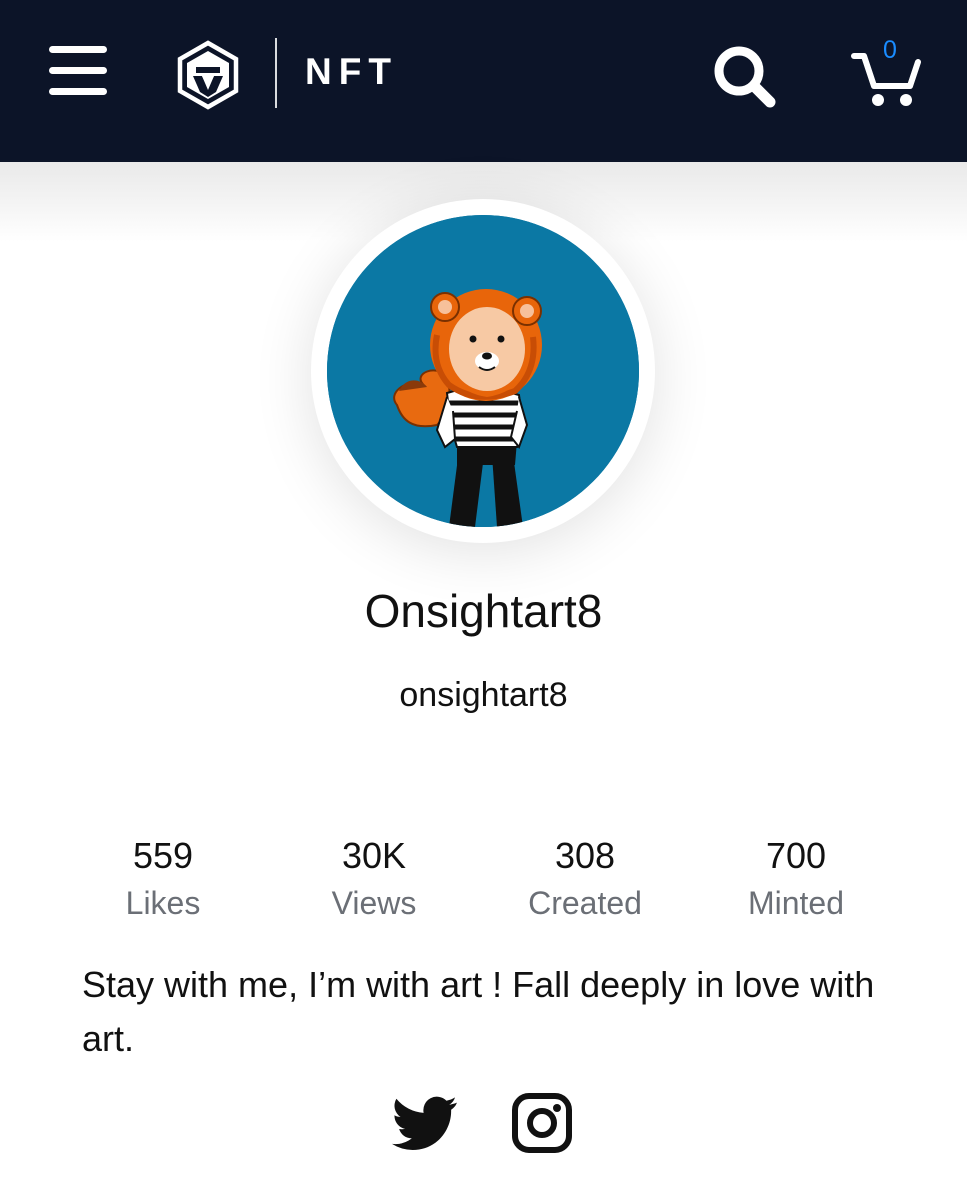  I want to click on stat-value: 308, so click(585, 855).